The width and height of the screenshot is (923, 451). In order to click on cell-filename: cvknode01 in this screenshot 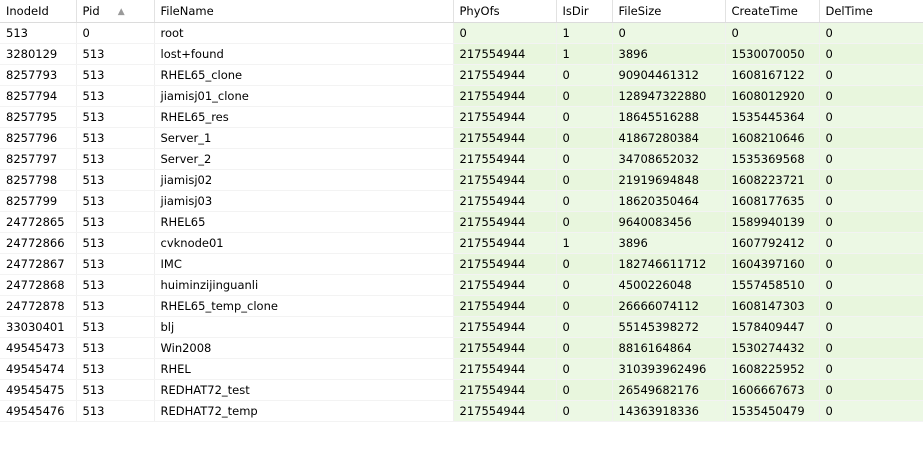, I will do `click(304, 243)`.